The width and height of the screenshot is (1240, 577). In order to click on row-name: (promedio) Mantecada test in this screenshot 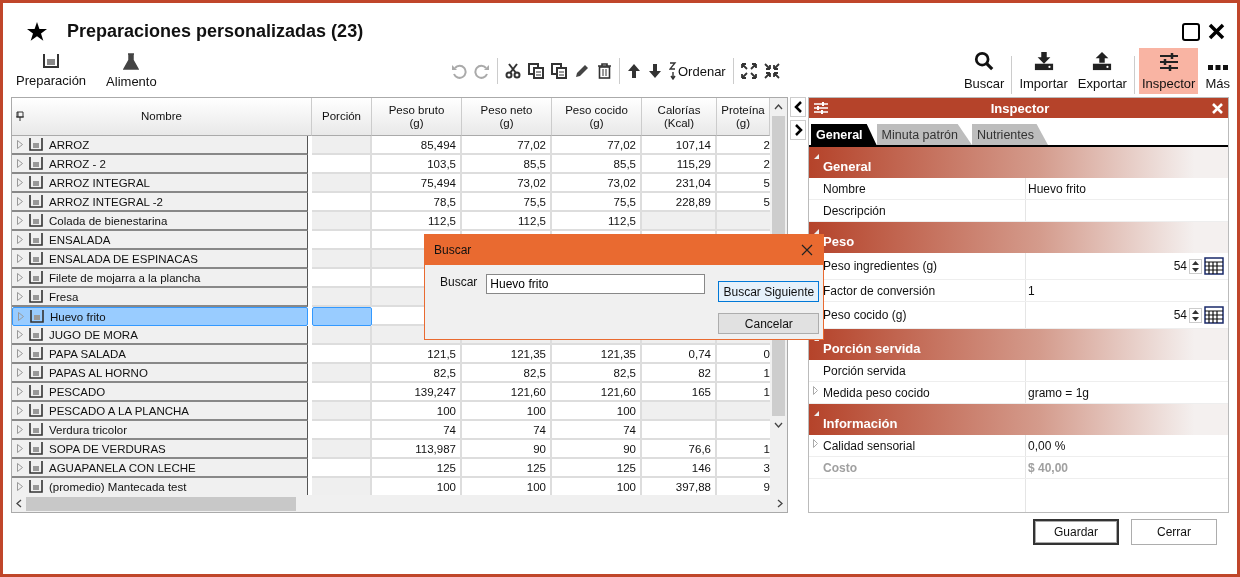, I will do `click(118, 486)`.